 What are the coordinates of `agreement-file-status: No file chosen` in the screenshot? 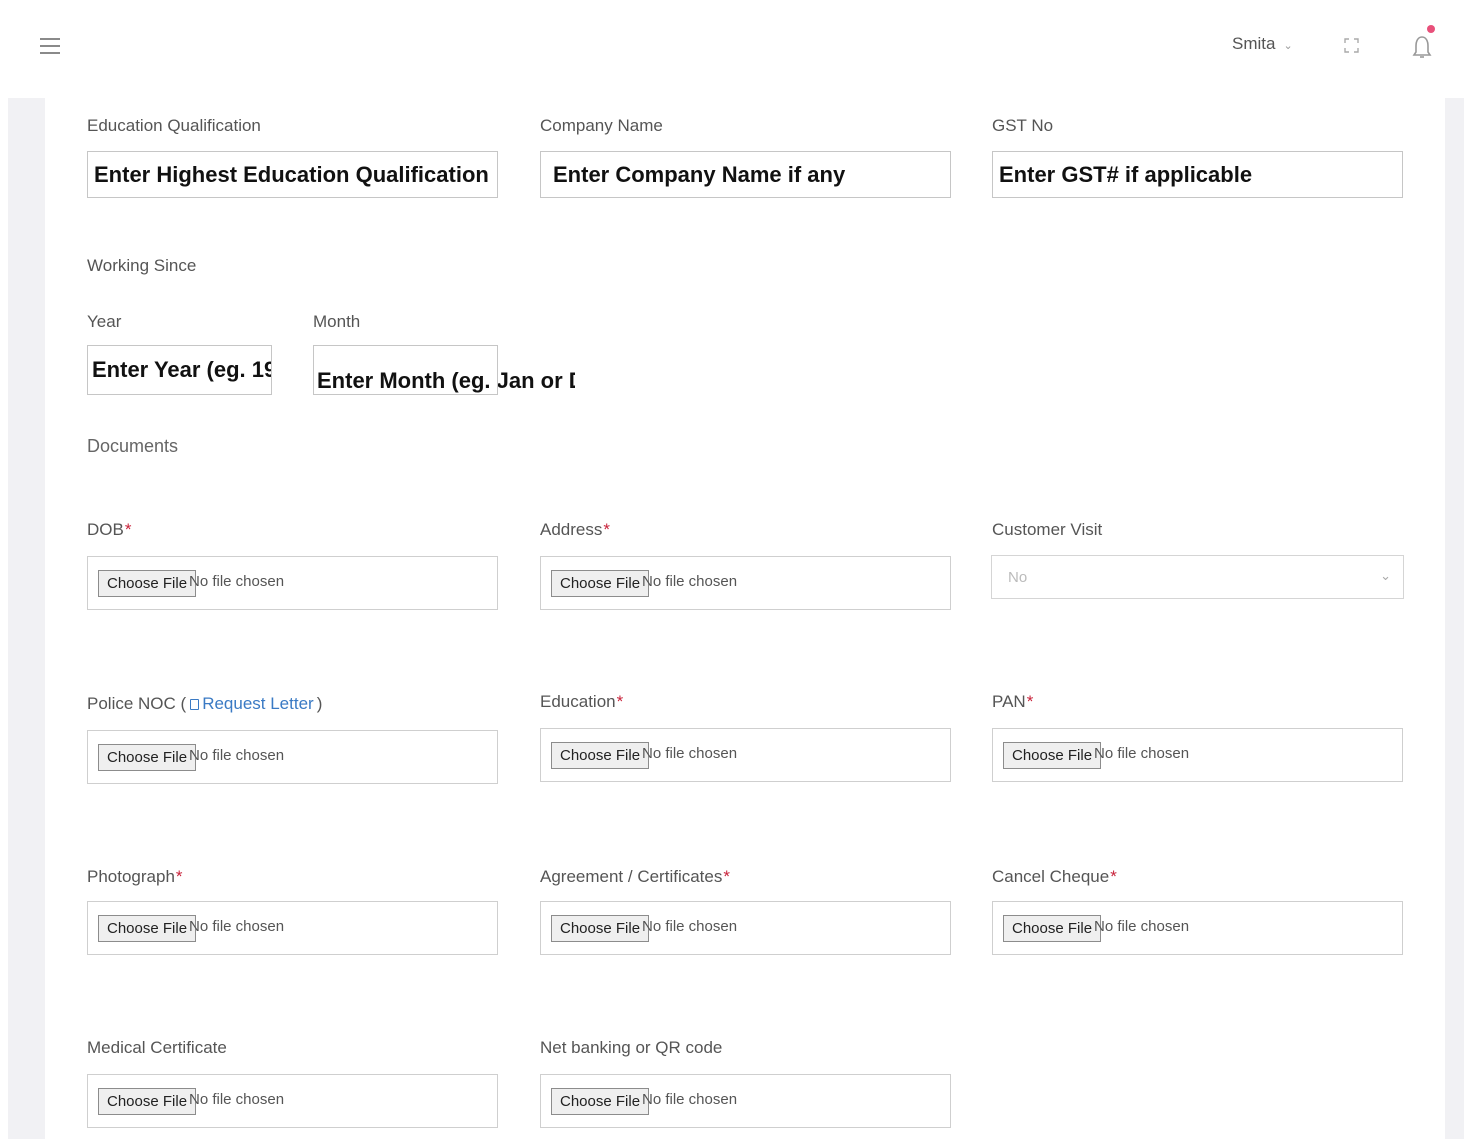 It's located at (690, 926).